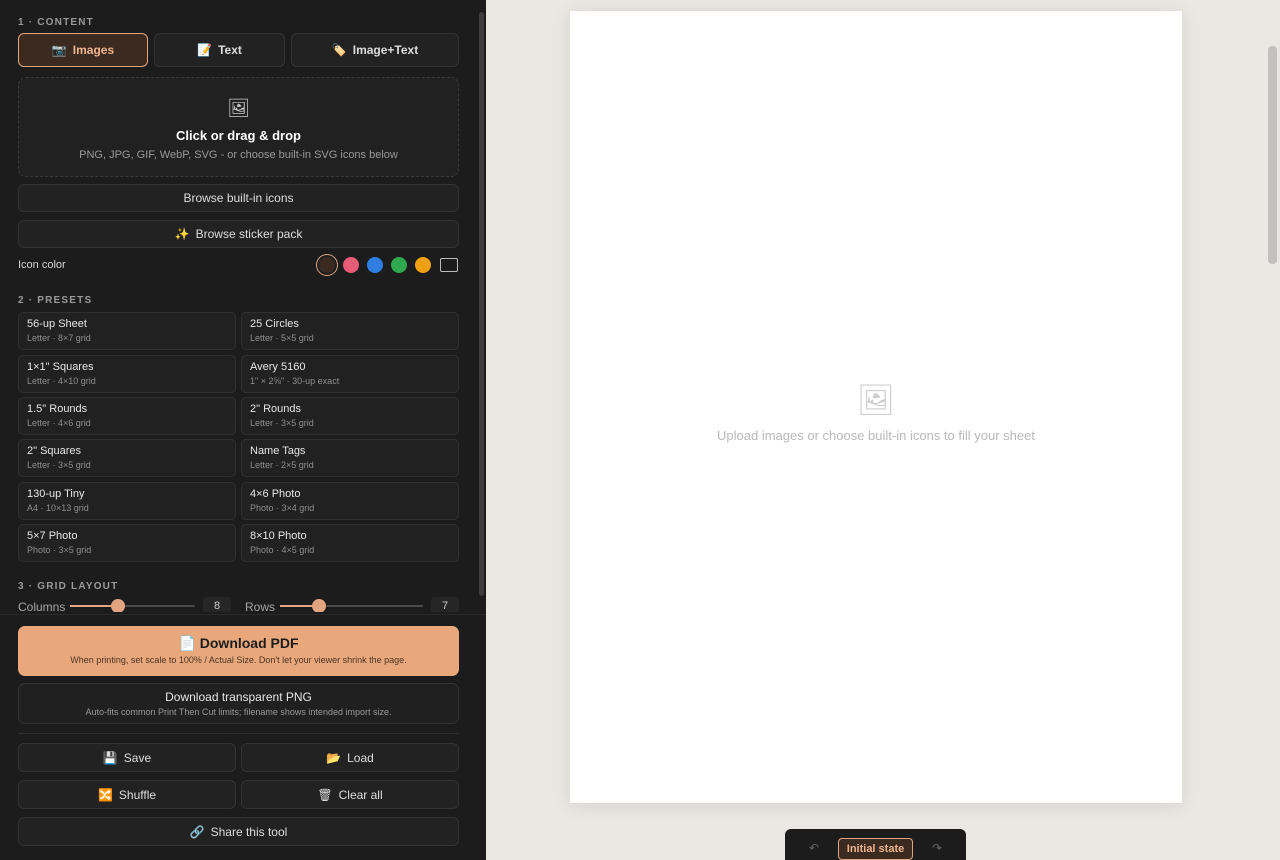 The image size is (1280, 860). What do you see at coordinates (182, 234) in the screenshot?
I see `sparkle-icon: ✨` at bounding box center [182, 234].